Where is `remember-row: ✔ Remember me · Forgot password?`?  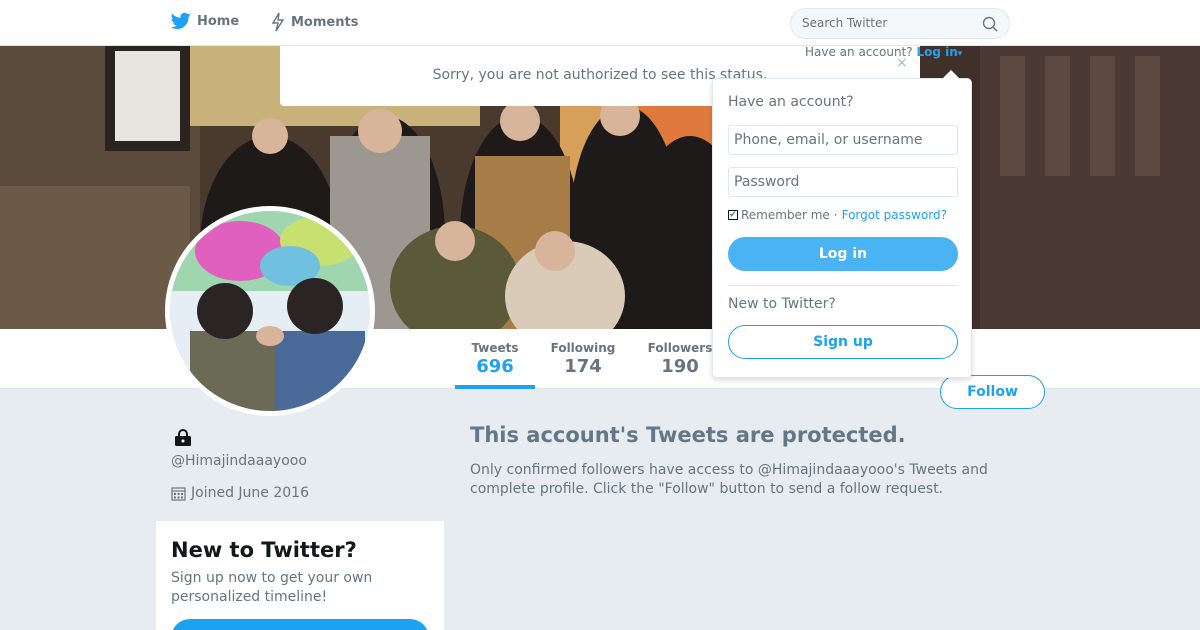 remember-row: ✔ Remember me · Forgot password? is located at coordinates (837, 215).